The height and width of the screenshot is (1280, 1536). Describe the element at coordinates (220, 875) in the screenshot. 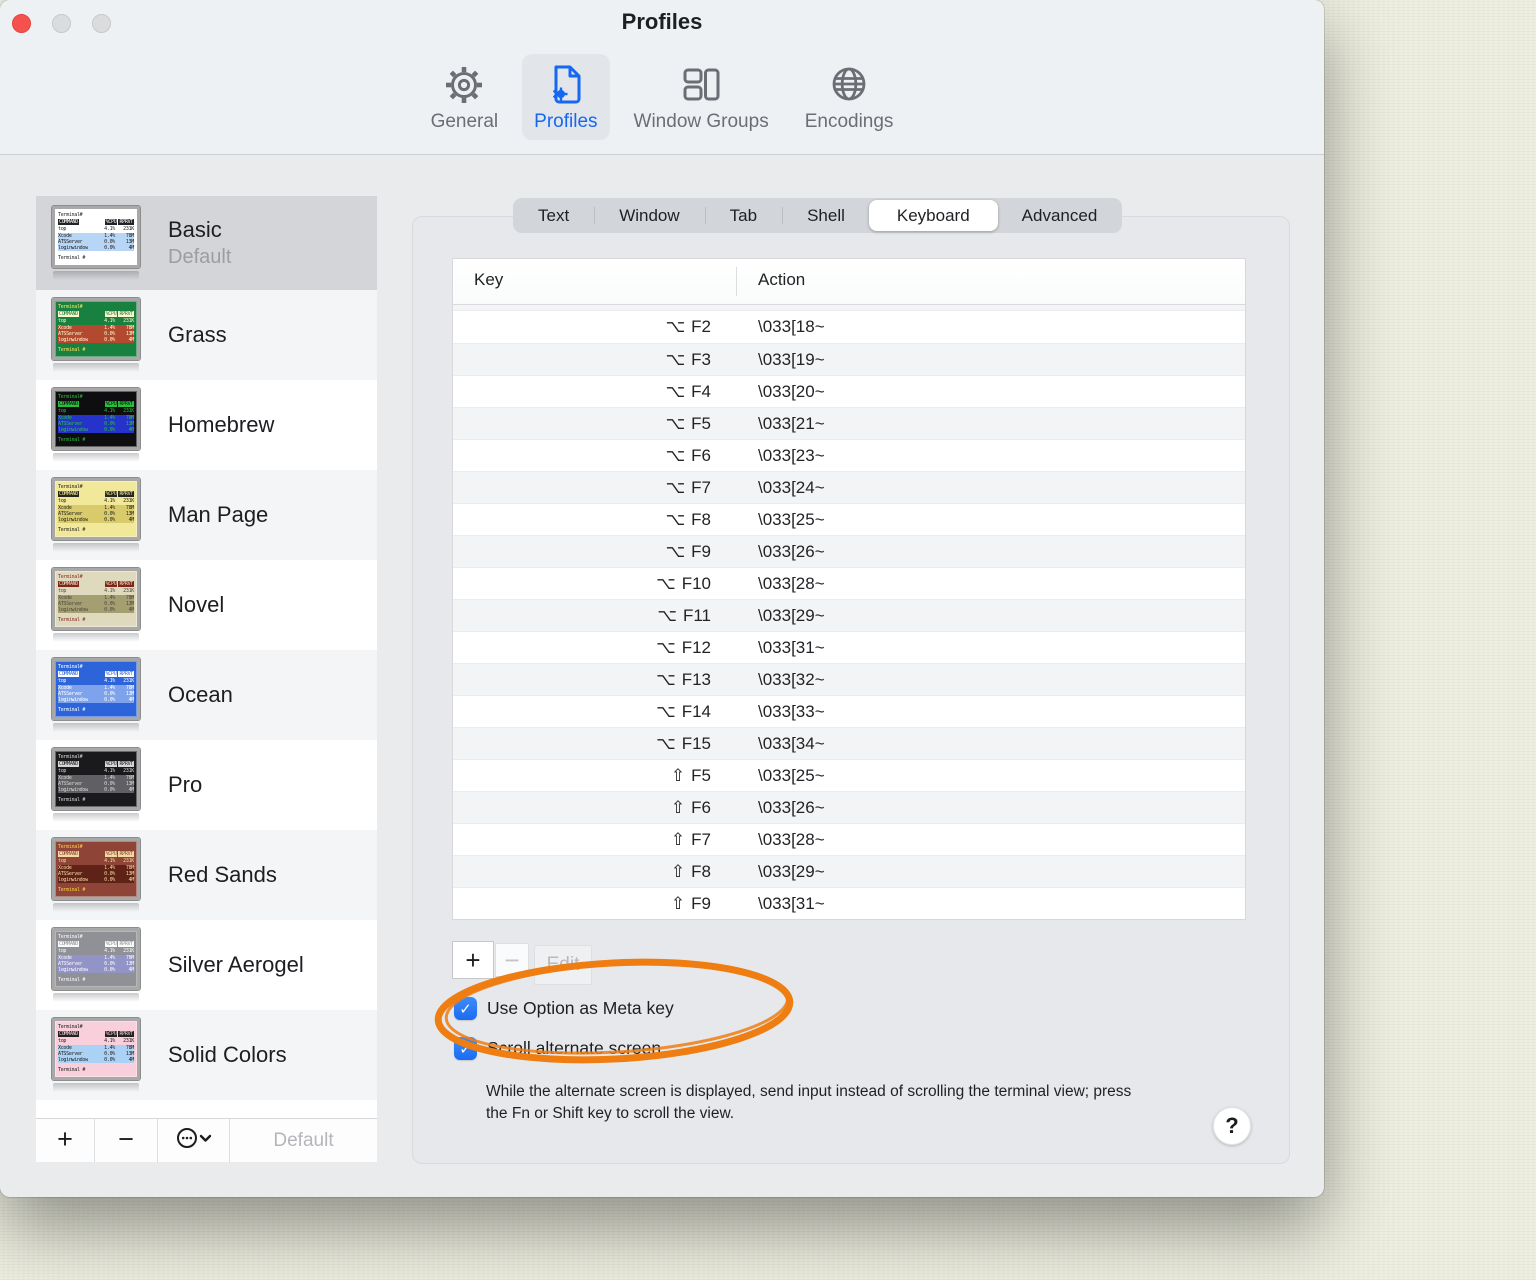

I see `profile-labels: Red Sands` at that location.